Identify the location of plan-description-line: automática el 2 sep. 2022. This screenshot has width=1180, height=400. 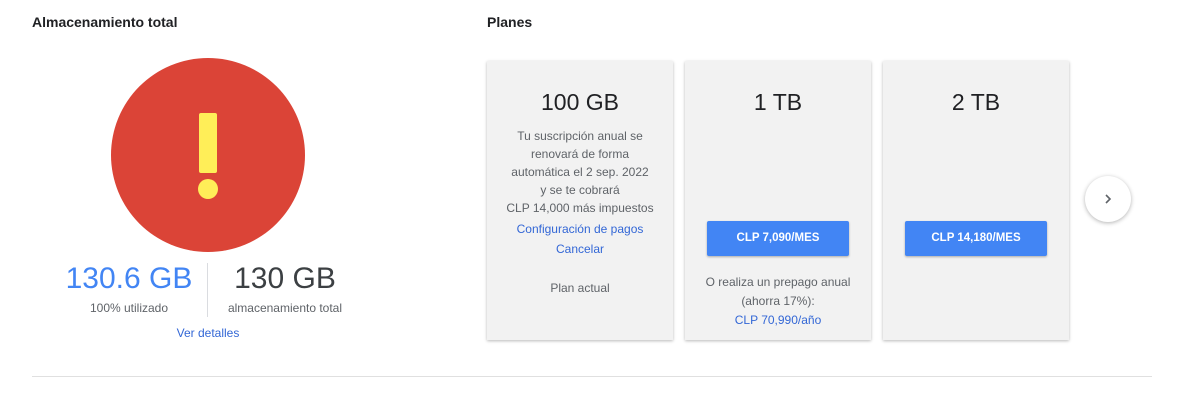
(580, 172).